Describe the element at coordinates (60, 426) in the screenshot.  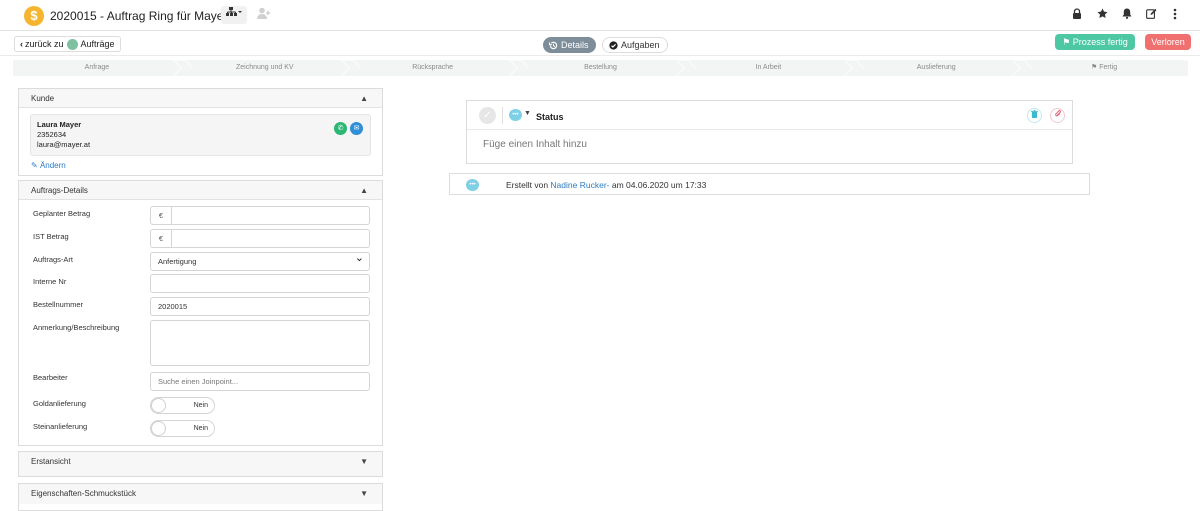
I see `stone-delivery-label: Steinanlieferung` at that location.